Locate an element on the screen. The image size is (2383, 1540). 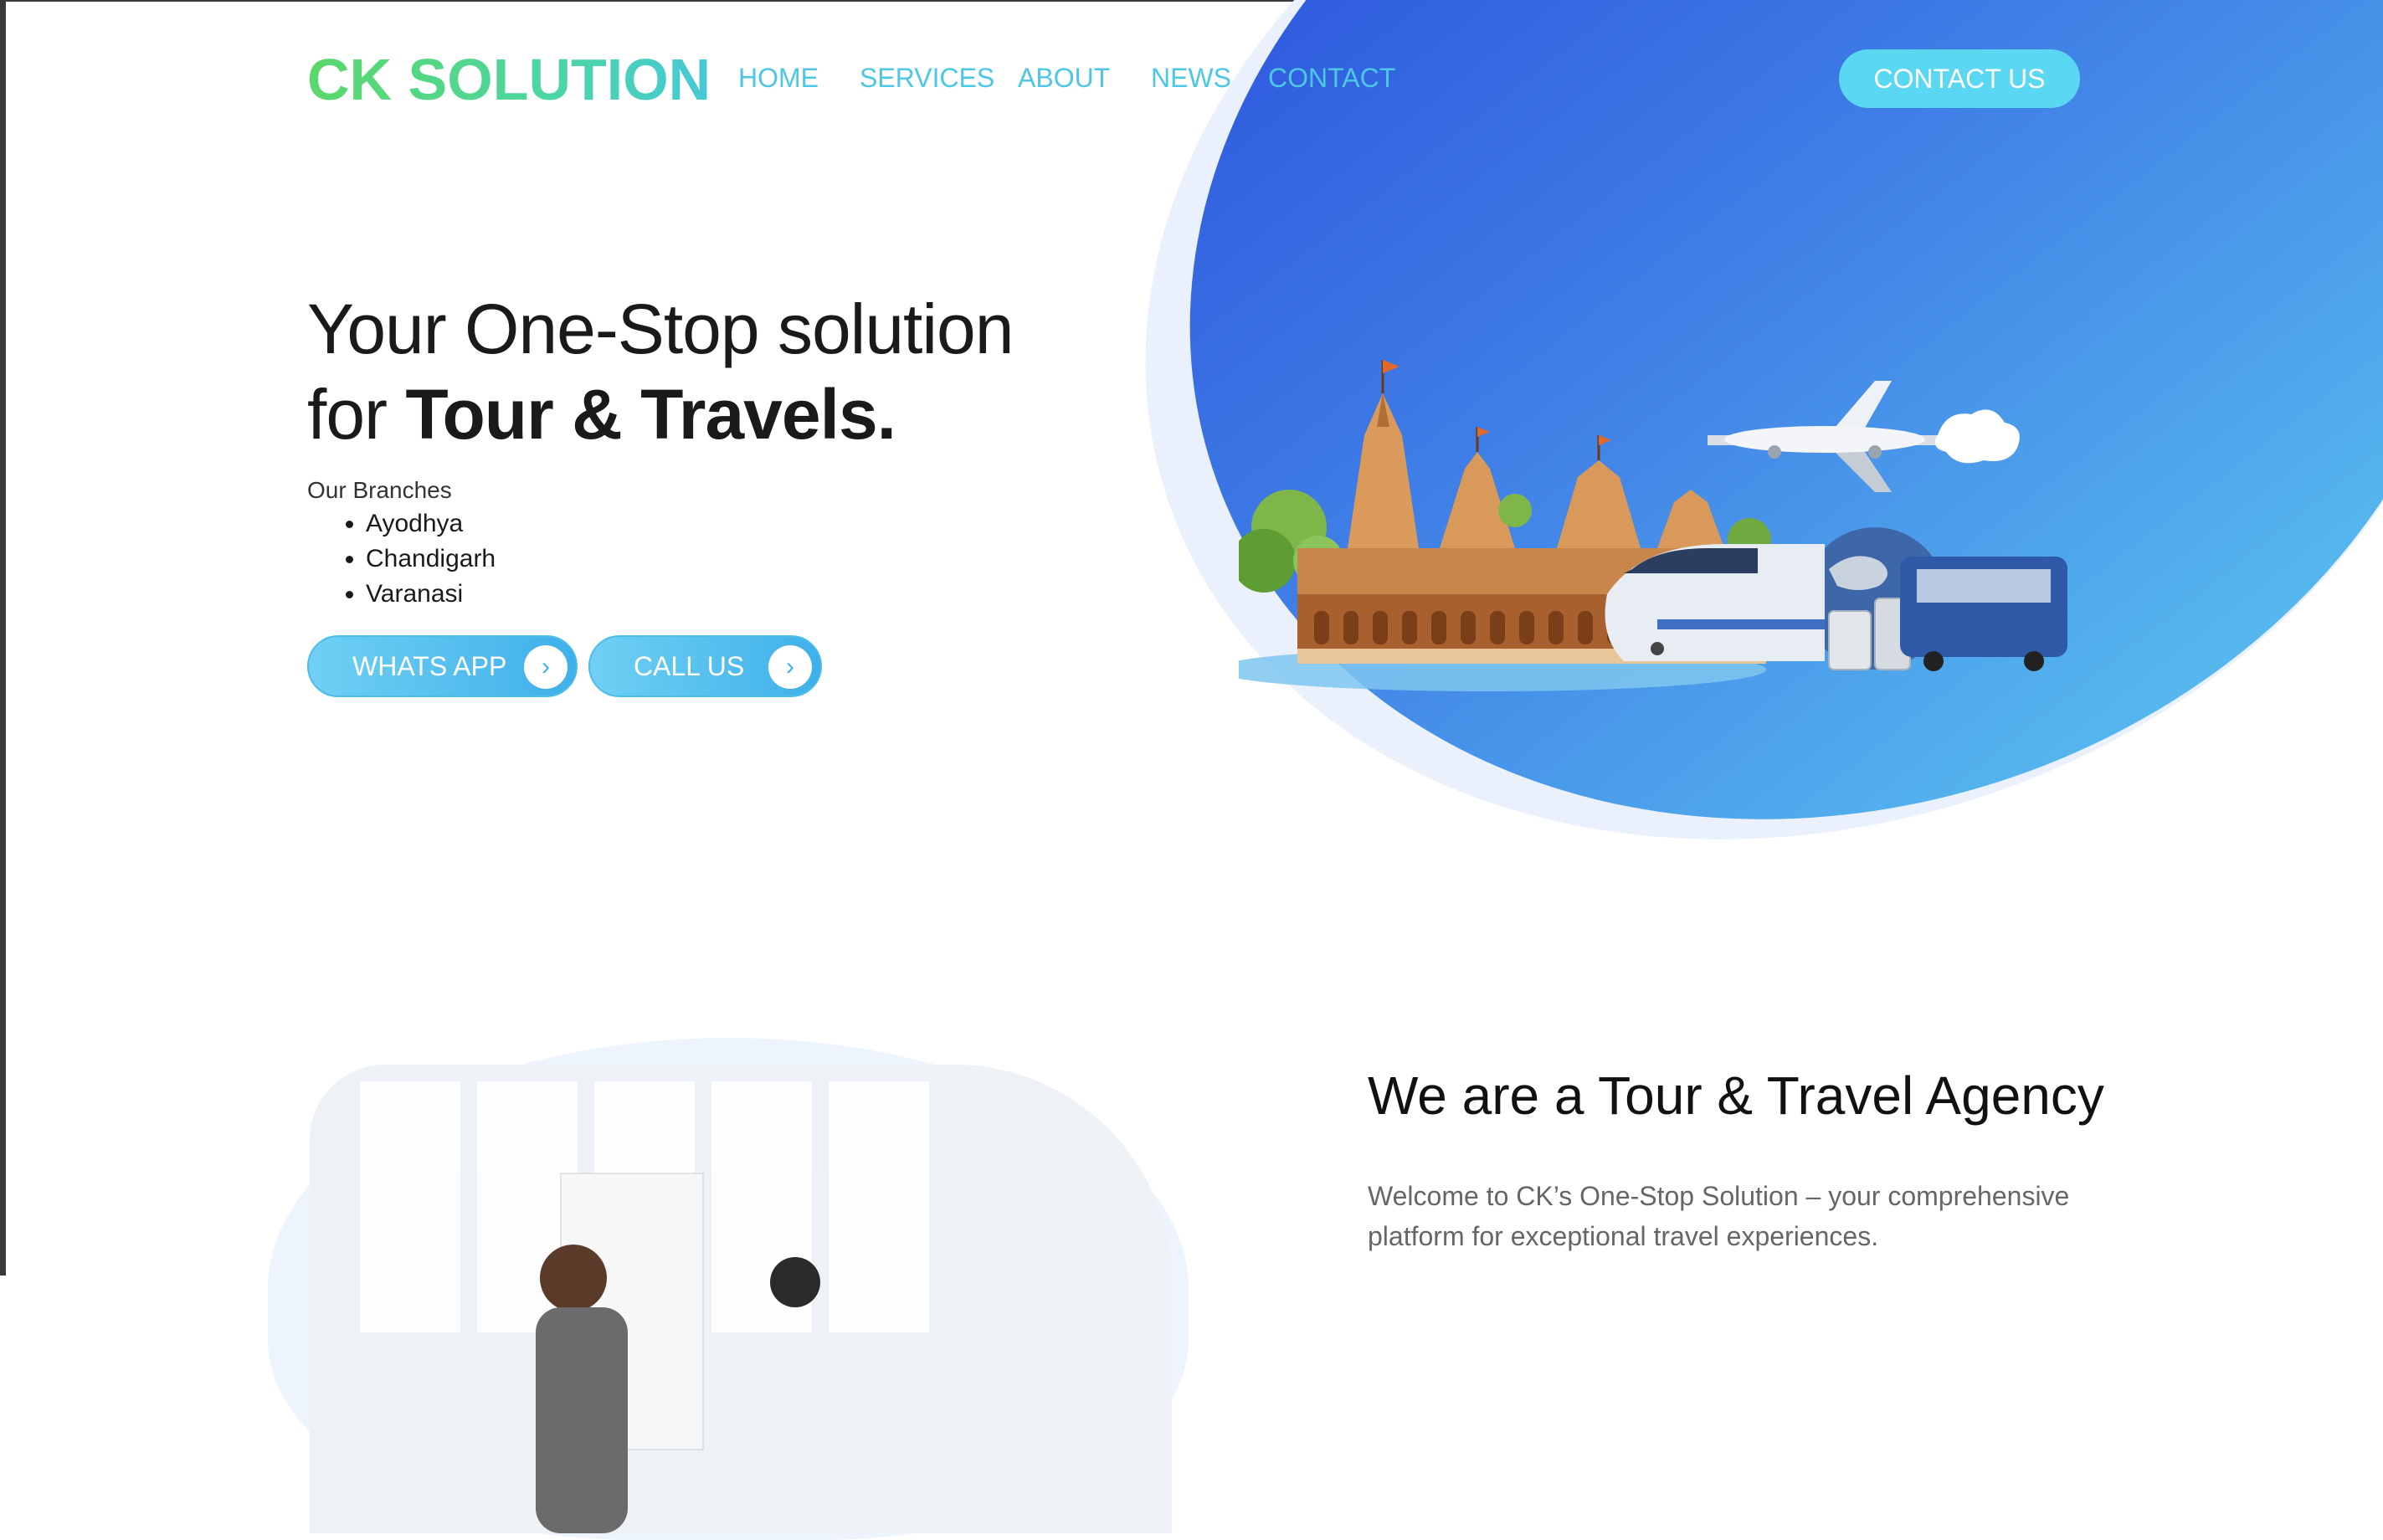
call-us-button-label: CALL US is located at coordinates (689, 665).